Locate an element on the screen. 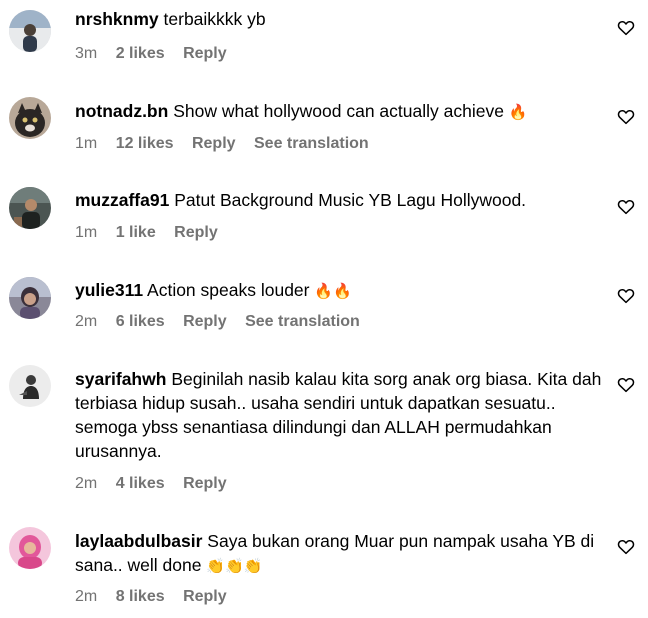 This screenshot has width=648, height=618. comment-username: laylaabdulbasir is located at coordinates (138, 541).